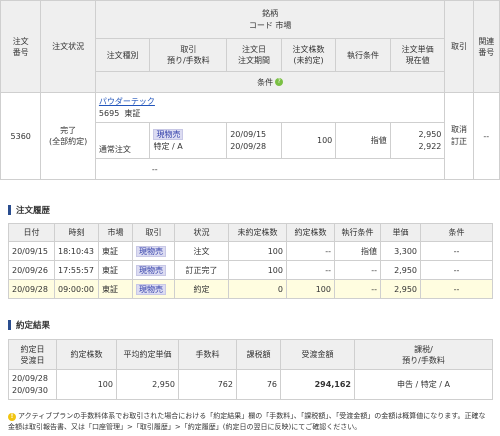 The image size is (500, 436). Describe the element at coordinates (308, 140) in the screenshot. I see `order-qty-cell: 100` at that location.